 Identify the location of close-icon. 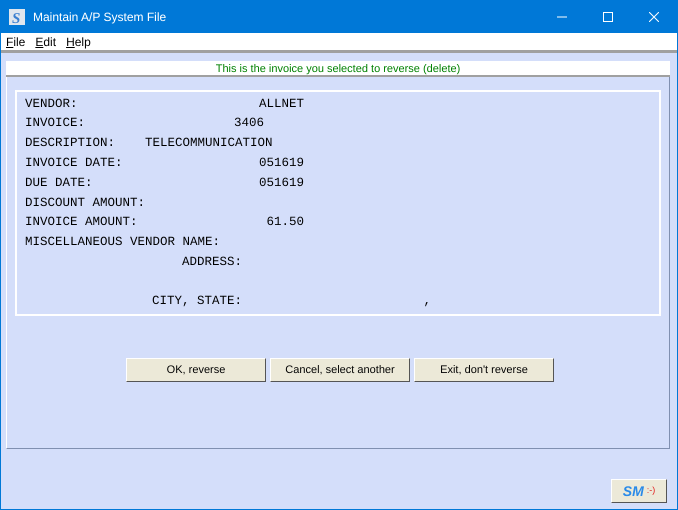
(654, 17).